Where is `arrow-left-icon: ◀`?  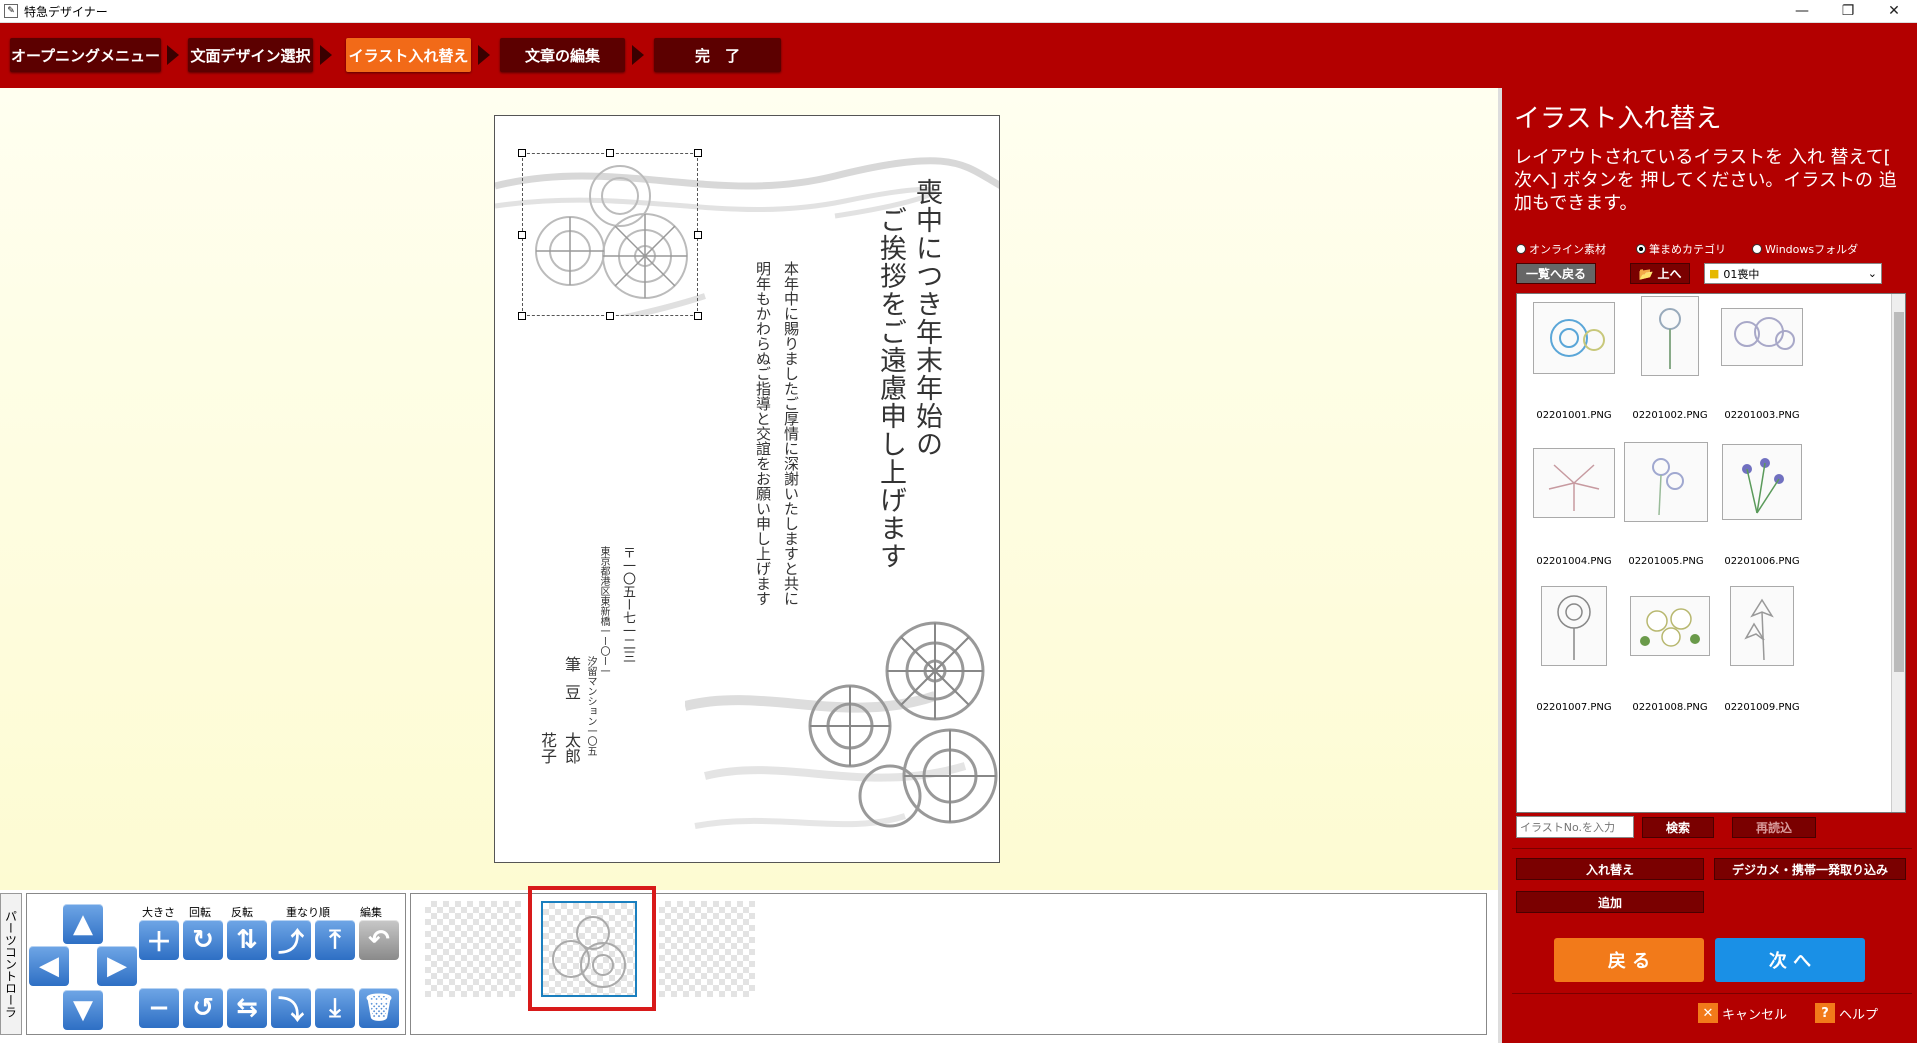 arrow-left-icon: ◀ is located at coordinates (49, 966).